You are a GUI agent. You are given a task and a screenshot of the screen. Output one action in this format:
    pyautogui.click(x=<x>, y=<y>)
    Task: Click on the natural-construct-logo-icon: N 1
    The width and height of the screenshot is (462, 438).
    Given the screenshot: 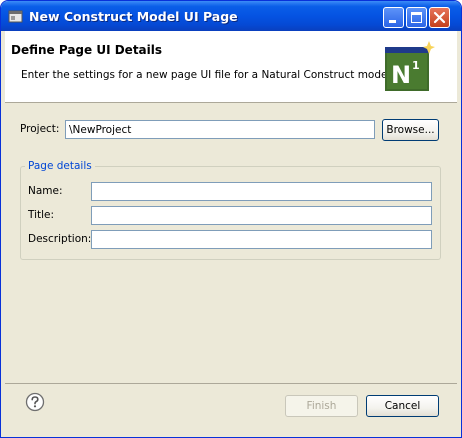 What is the action you would take?
    pyautogui.click(x=410, y=66)
    